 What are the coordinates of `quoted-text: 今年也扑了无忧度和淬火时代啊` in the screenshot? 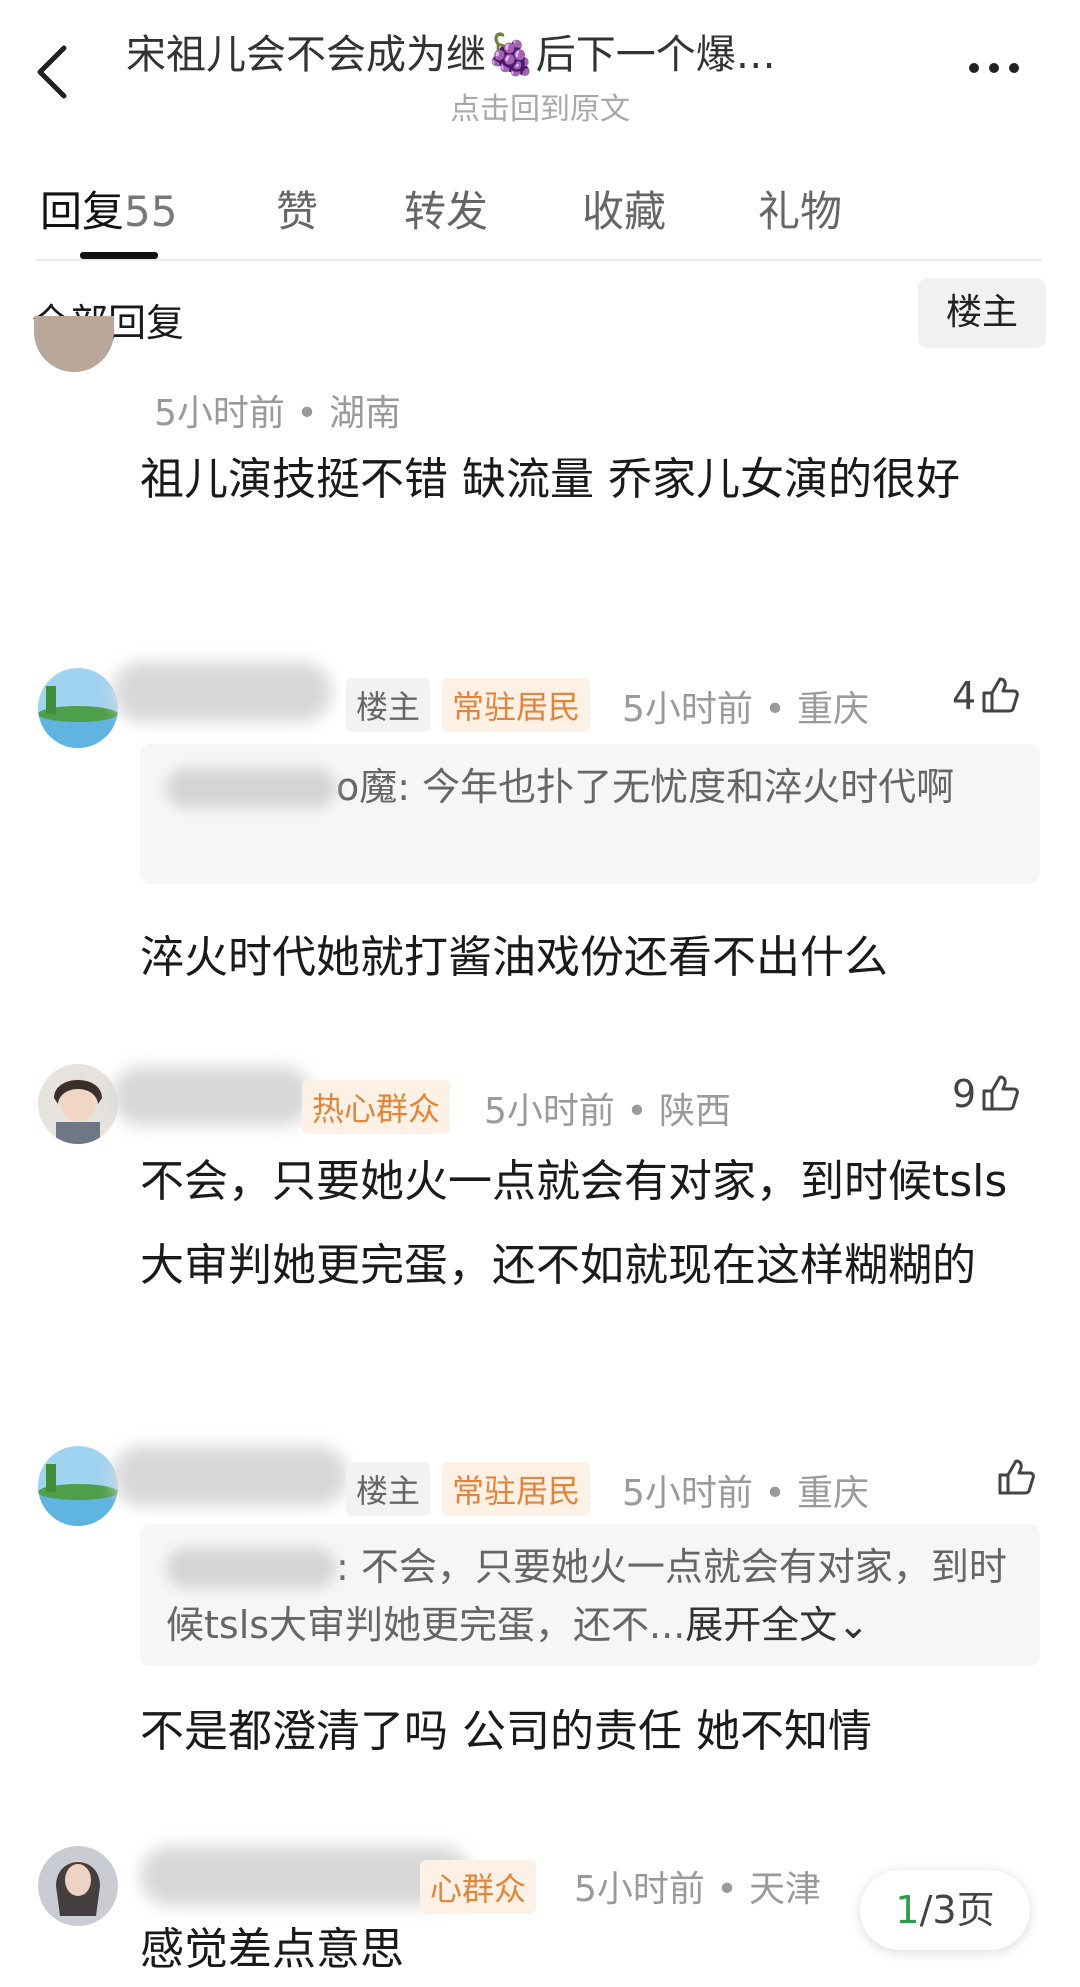 It's located at (688, 787).